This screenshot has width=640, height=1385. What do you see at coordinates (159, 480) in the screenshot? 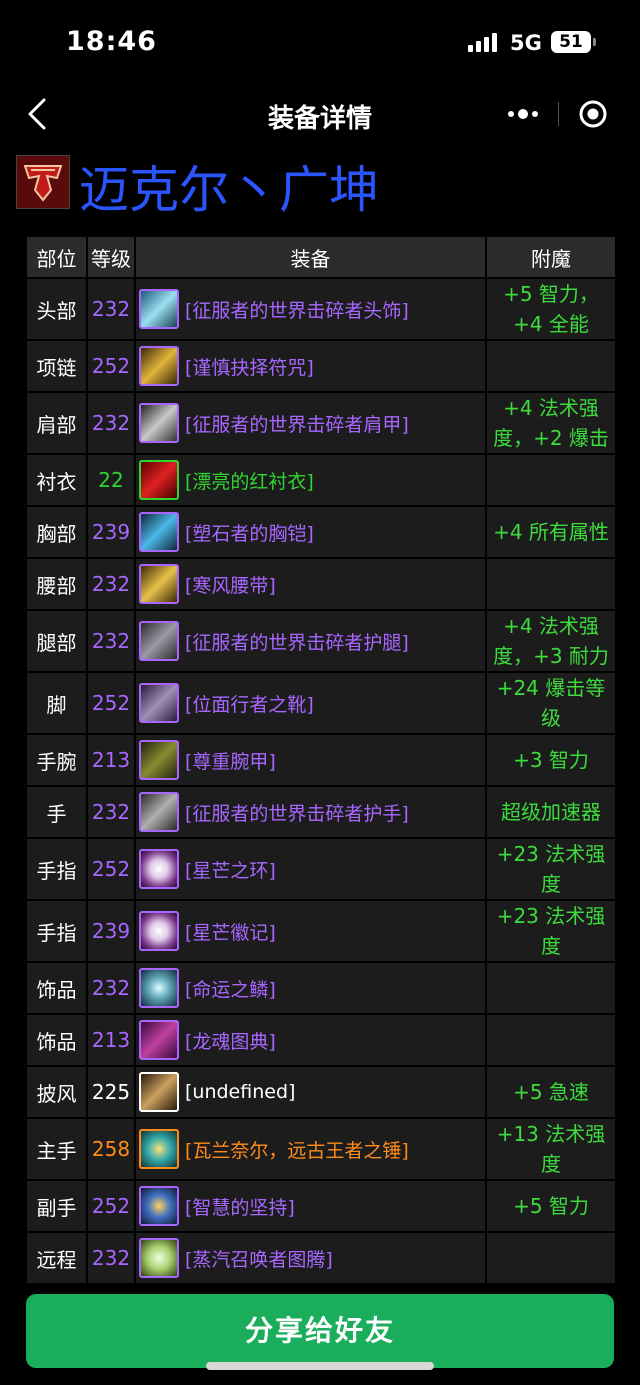
I see `shirt-icon` at bounding box center [159, 480].